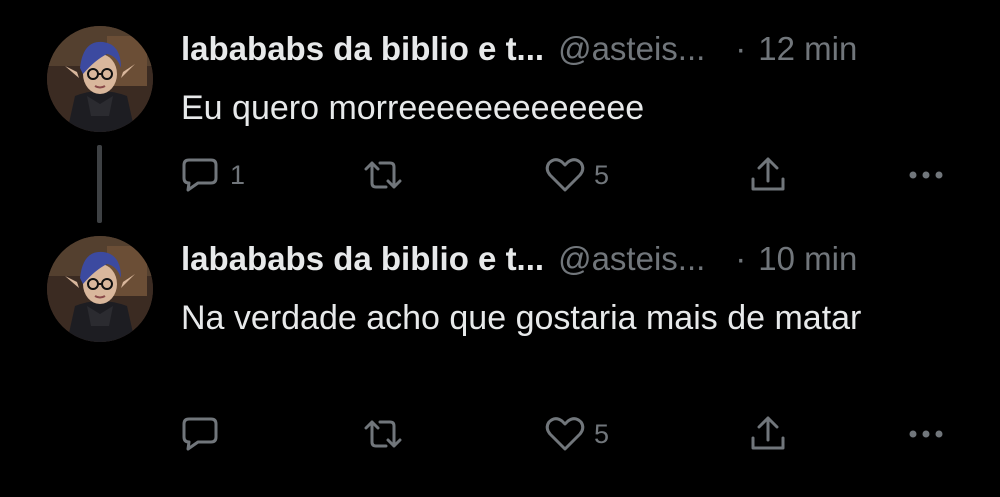 The width and height of the screenshot is (1000, 497). Describe the element at coordinates (500, 434) in the screenshot. I see `tweet-actions: 5` at that location.